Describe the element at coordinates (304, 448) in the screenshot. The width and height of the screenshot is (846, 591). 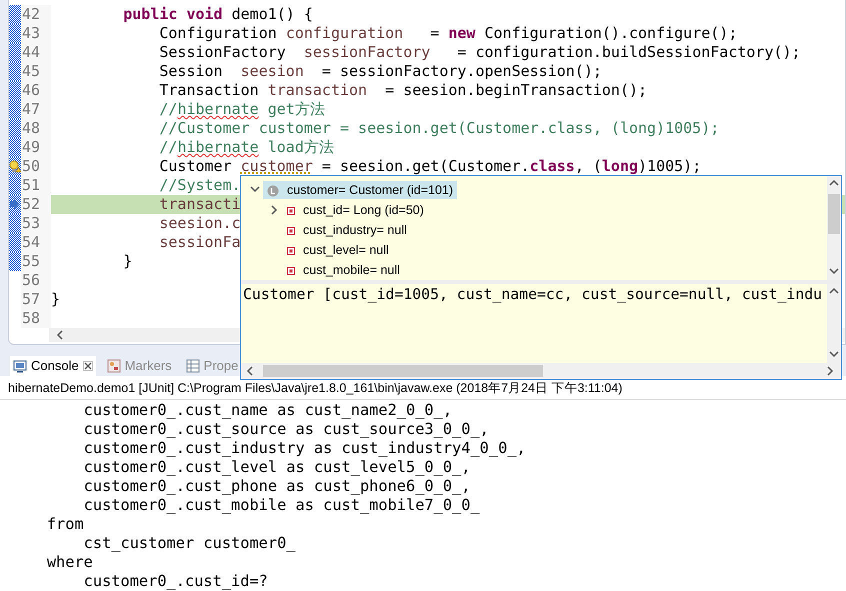
I see `console-output-line: customer0_.cust_industry as cust_industry4_0_0_,` at that location.